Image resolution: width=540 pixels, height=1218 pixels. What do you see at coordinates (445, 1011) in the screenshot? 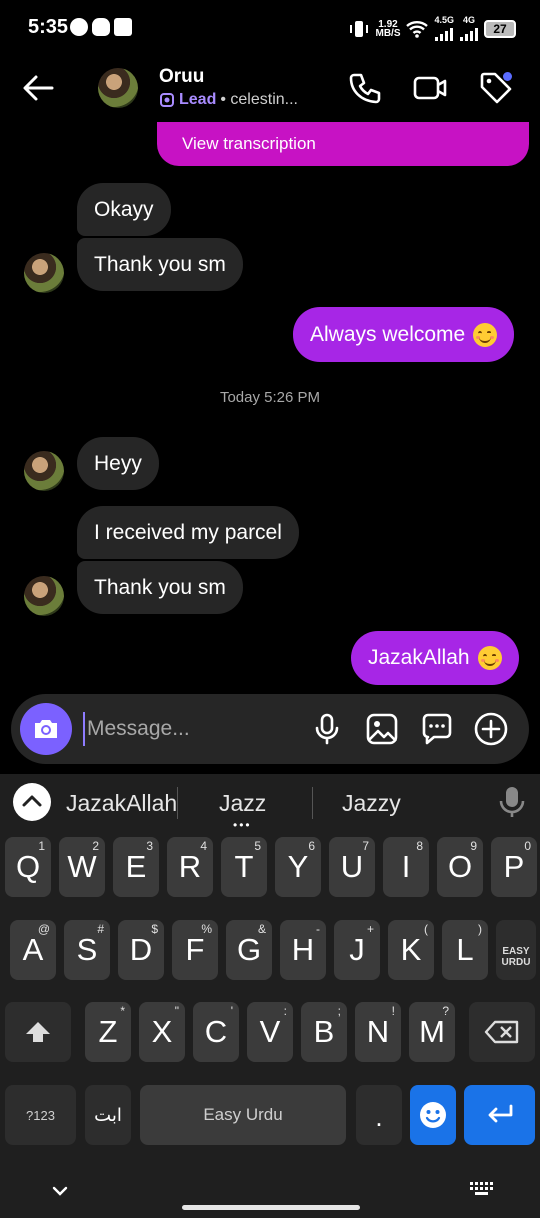
I see `key-secondary-label: ?` at bounding box center [445, 1011].